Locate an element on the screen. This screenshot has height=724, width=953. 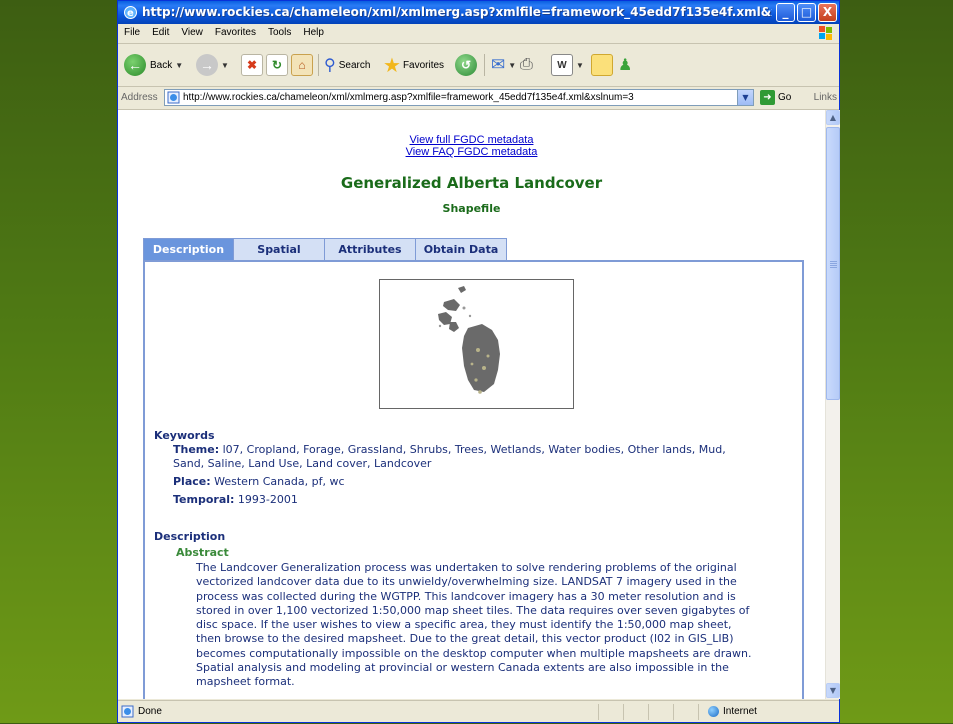
messenger-button: ♟ is located at coordinates (625, 65).